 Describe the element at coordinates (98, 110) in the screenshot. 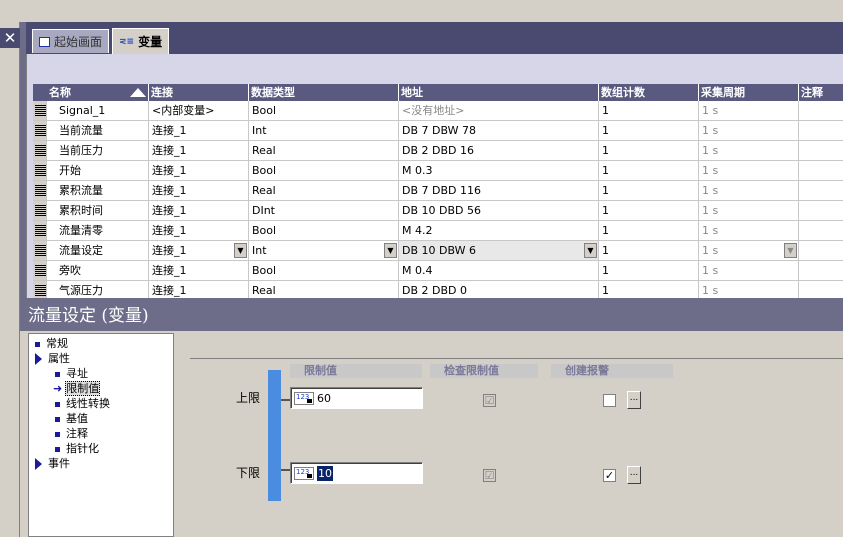

I see `cell-name: Signal_1` at that location.